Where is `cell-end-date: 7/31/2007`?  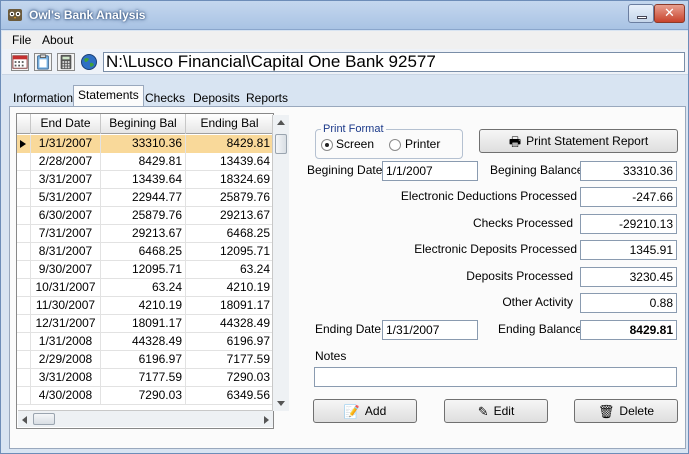
cell-end-date: 7/31/2007 is located at coordinates (66, 234).